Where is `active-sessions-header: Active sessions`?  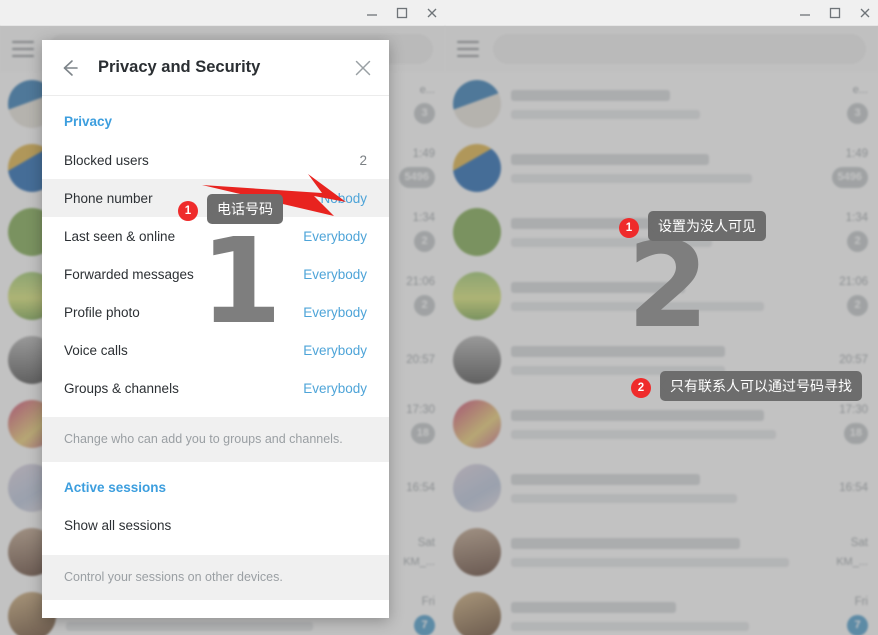
active-sessions-header: Active sessions is located at coordinates (115, 487).